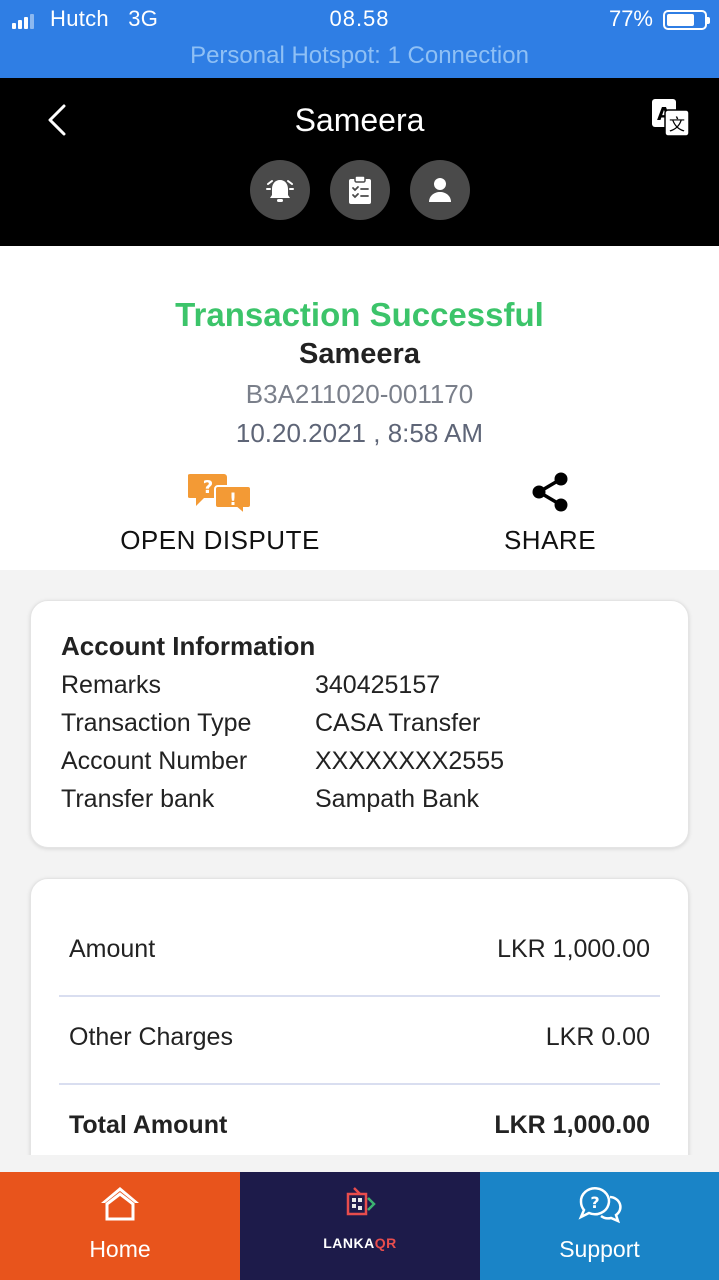  I want to click on nav-lankaqr: LANKAQR, so click(360, 1226).